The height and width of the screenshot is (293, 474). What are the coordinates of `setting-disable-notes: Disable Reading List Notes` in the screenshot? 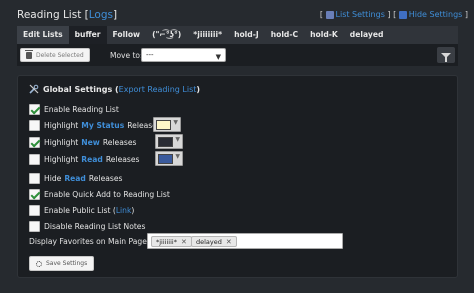 It's located at (87, 226).